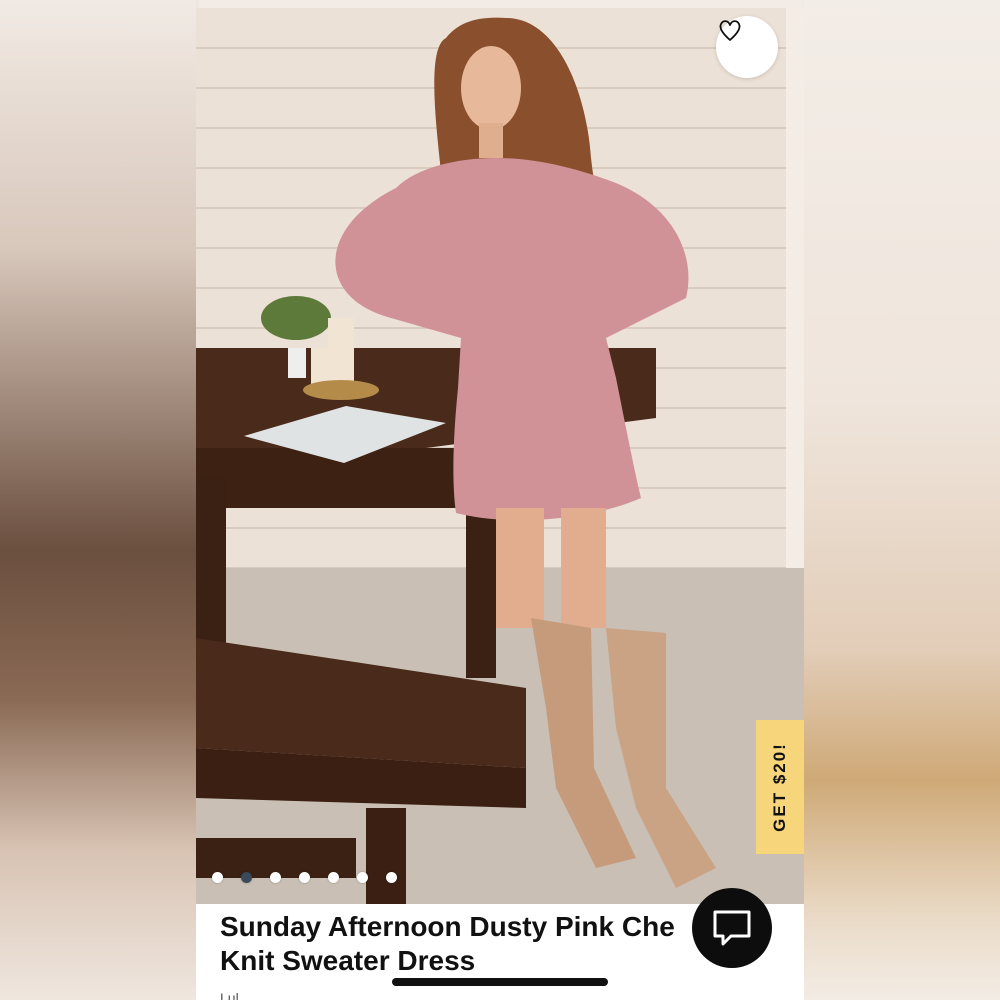 Image resolution: width=1000 pixels, height=1000 pixels. What do you see at coordinates (747, 47) in the screenshot?
I see `favorite-button` at bounding box center [747, 47].